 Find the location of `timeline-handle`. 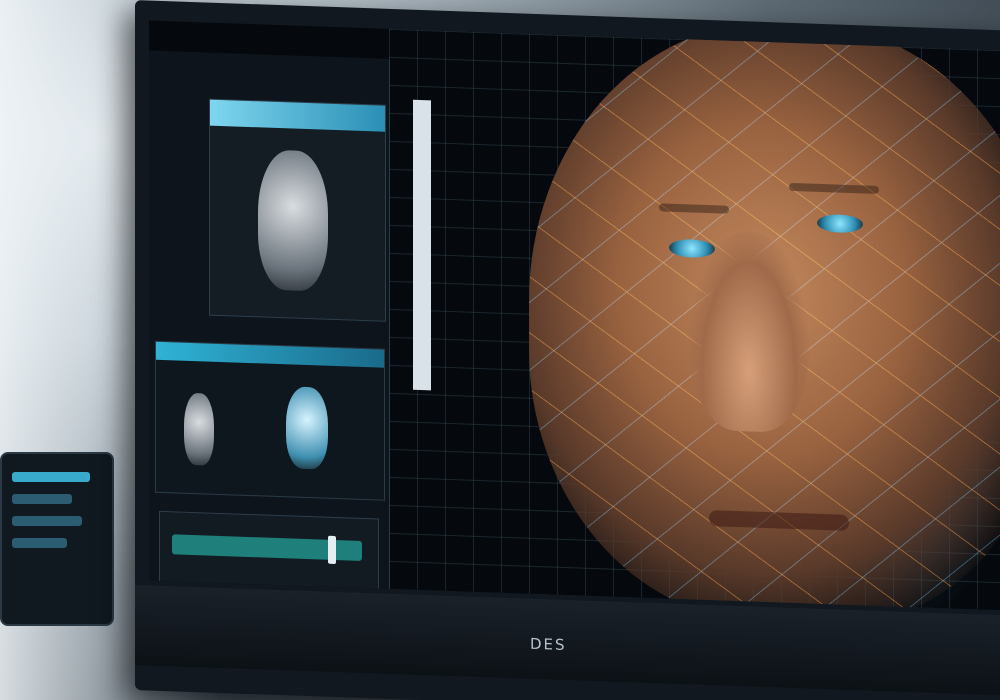

timeline-handle is located at coordinates (332, 550).